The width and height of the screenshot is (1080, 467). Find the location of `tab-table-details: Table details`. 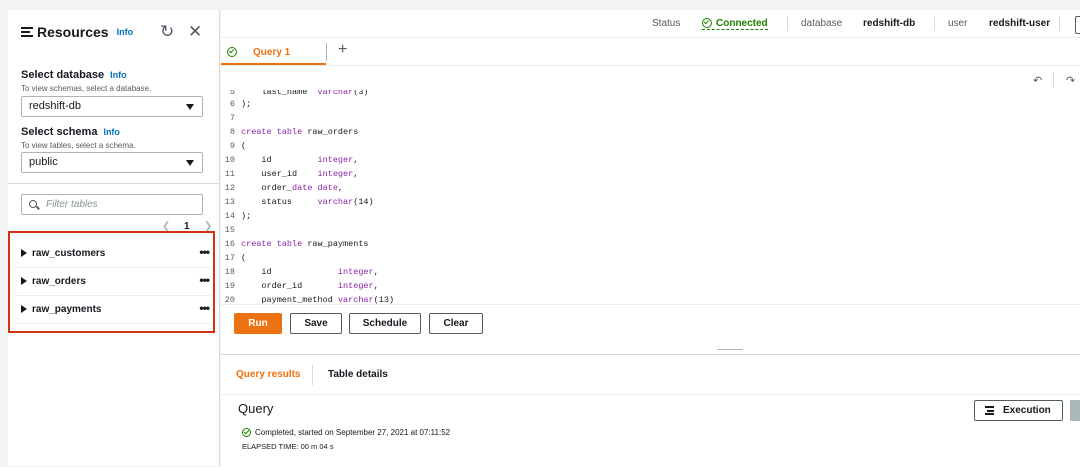

tab-table-details: Table details is located at coordinates (358, 374).